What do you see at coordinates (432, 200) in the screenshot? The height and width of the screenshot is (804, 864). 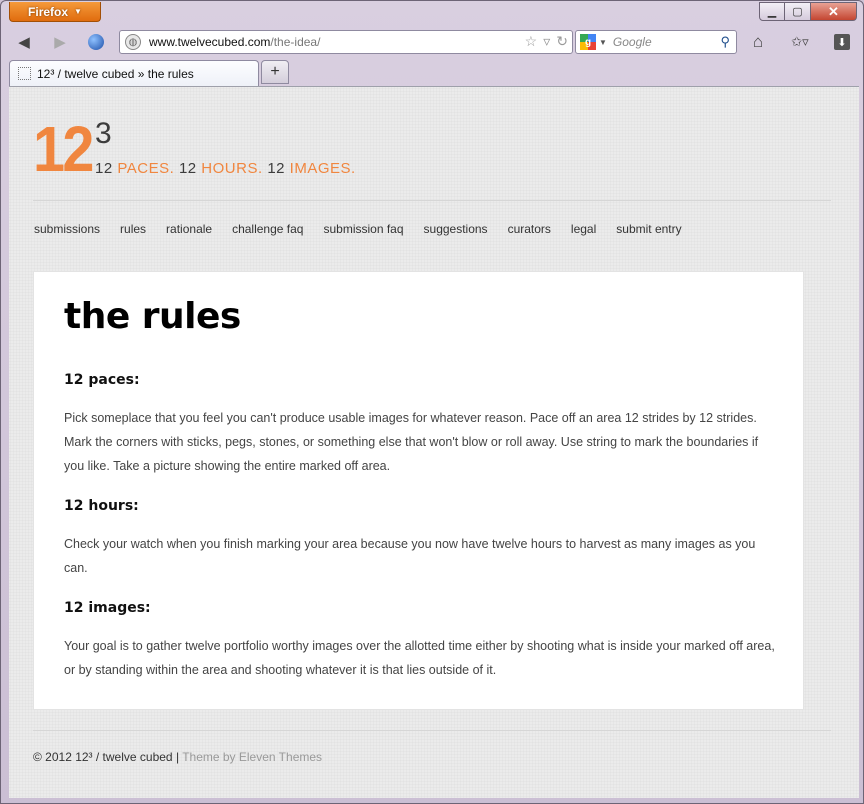 I see `header-divider` at bounding box center [432, 200].